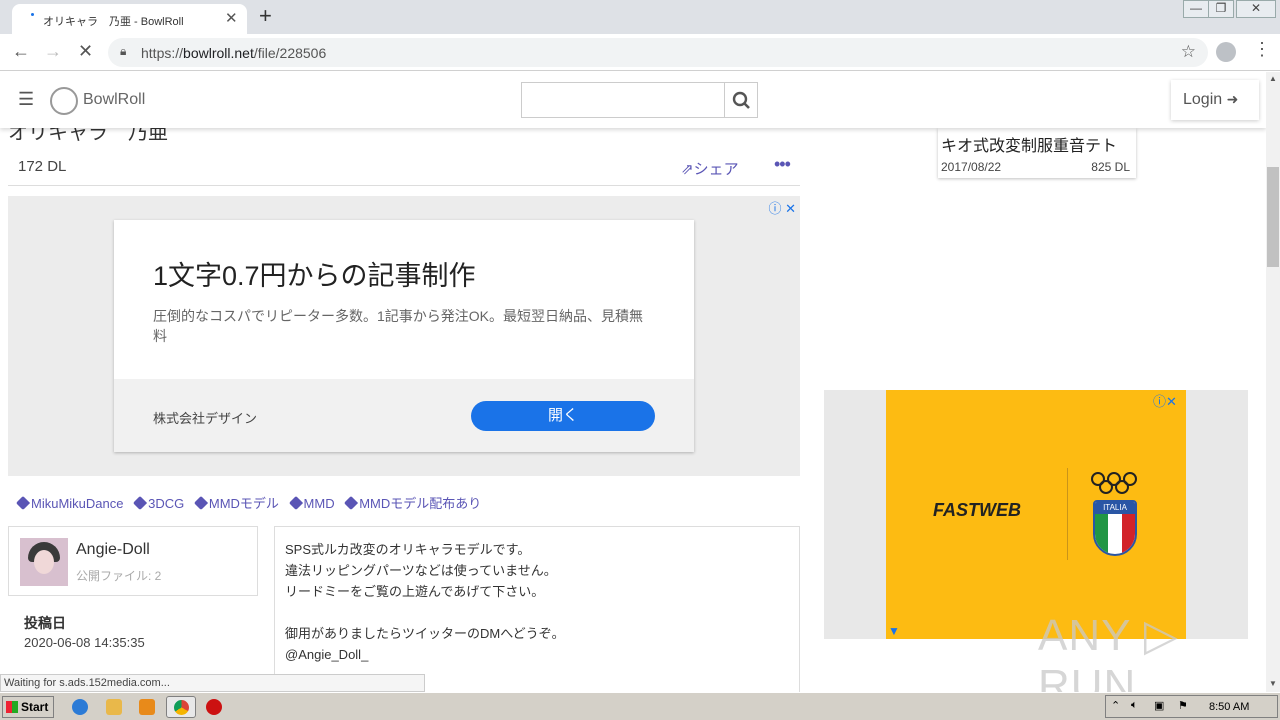  What do you see at coordinates (1273, 217) in the screenshot?
I see `scrollbar-thumb` at bounding box center [1273, 217].